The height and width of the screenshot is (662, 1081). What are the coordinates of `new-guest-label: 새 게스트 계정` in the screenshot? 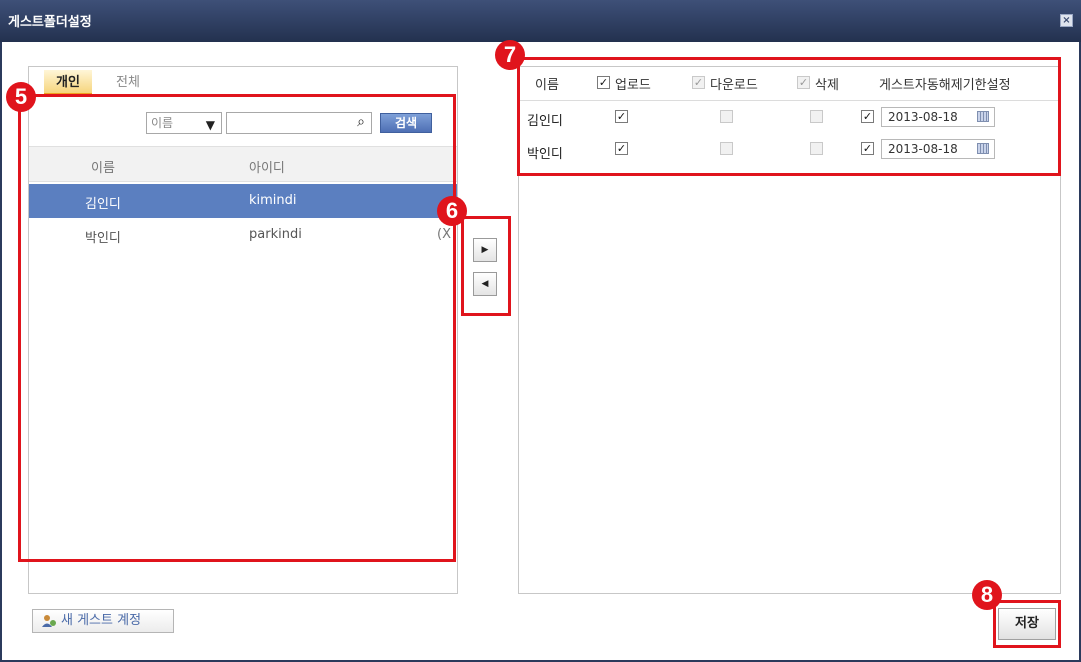 It's located at (101, 620).